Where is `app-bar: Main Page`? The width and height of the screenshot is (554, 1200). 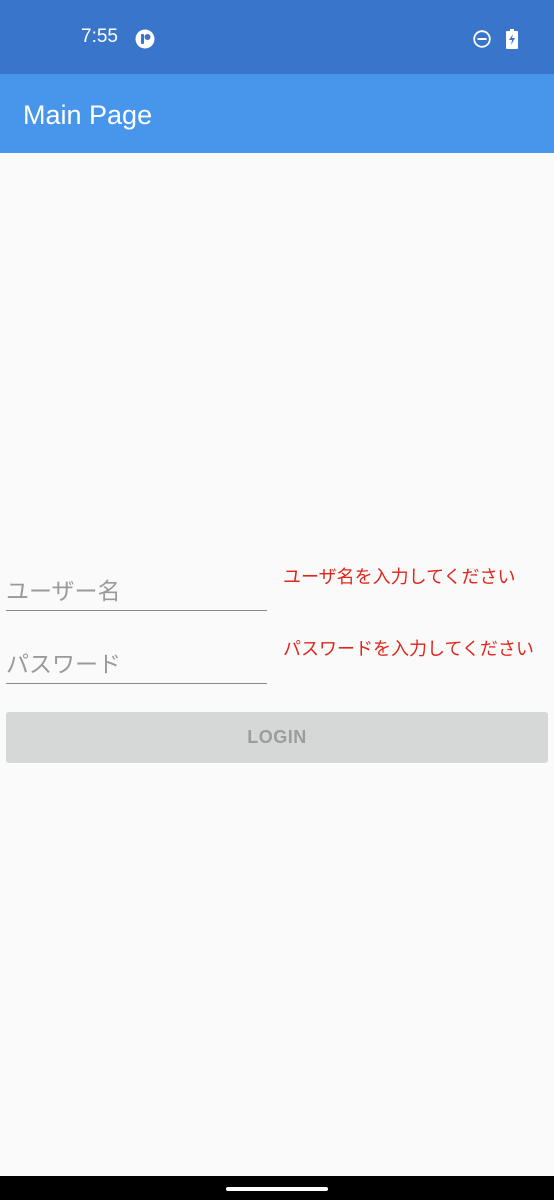 app-bar: Main Page is located at coordinates (277, 113).